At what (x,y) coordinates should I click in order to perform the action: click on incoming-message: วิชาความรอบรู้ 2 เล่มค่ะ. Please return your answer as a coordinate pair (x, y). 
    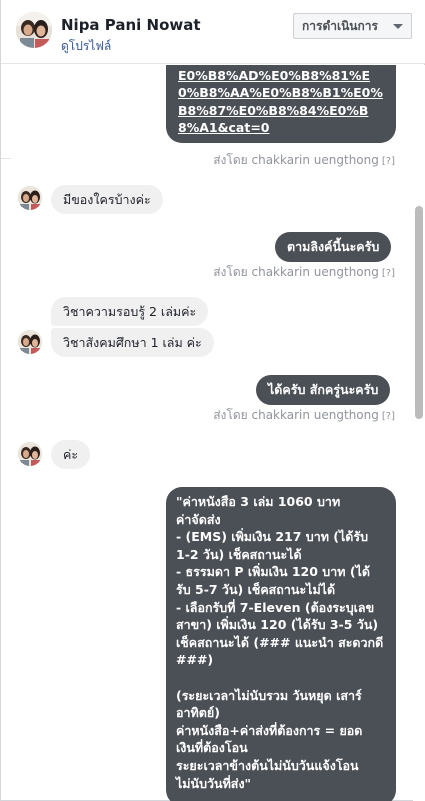
    Looking at the image, I should click on (130, 311).